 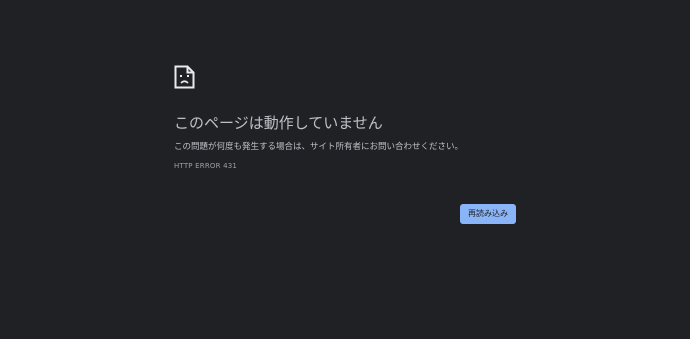 What do you see at coordinates (278, 123) in the screenshot?
I see `page-title: このページは動作していません` at bounding box center [278, 123].